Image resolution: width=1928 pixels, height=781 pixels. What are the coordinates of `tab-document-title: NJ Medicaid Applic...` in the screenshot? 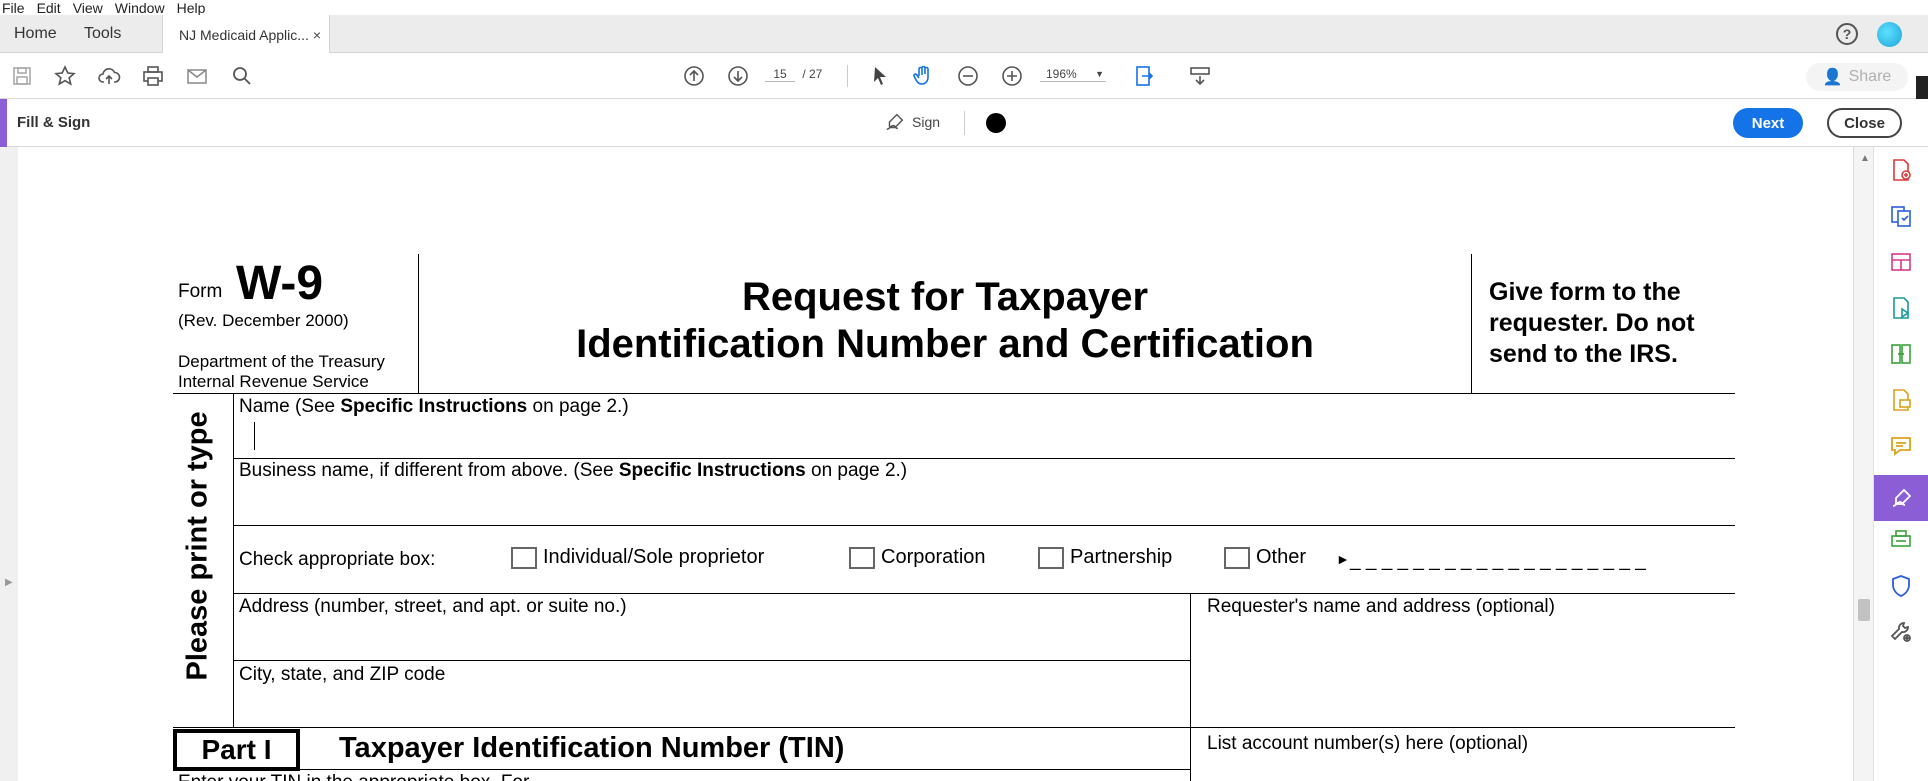 It's located at (244, 34).